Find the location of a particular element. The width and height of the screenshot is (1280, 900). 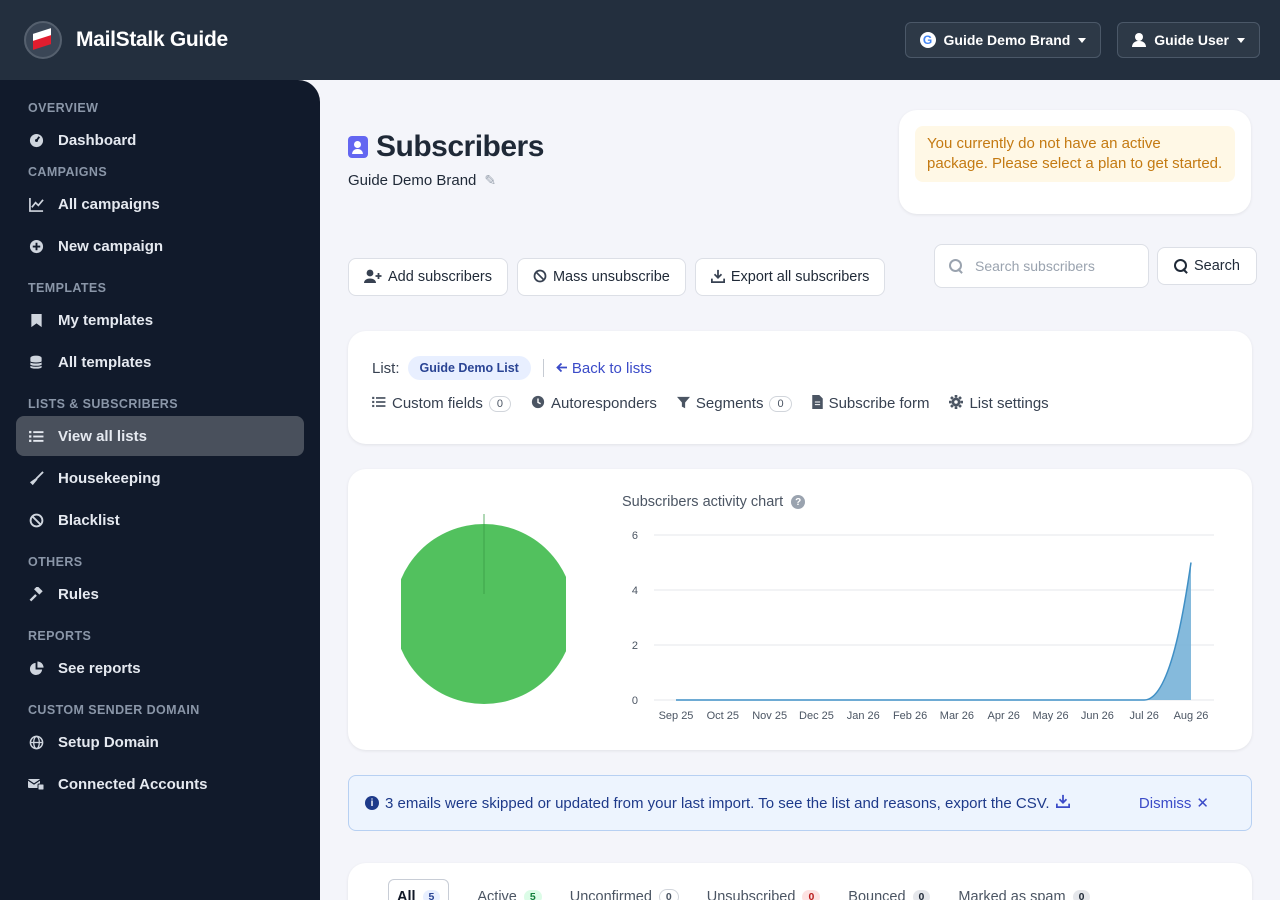

sidebar-item-see-reports: See reports is located at coordinates (160, 668).